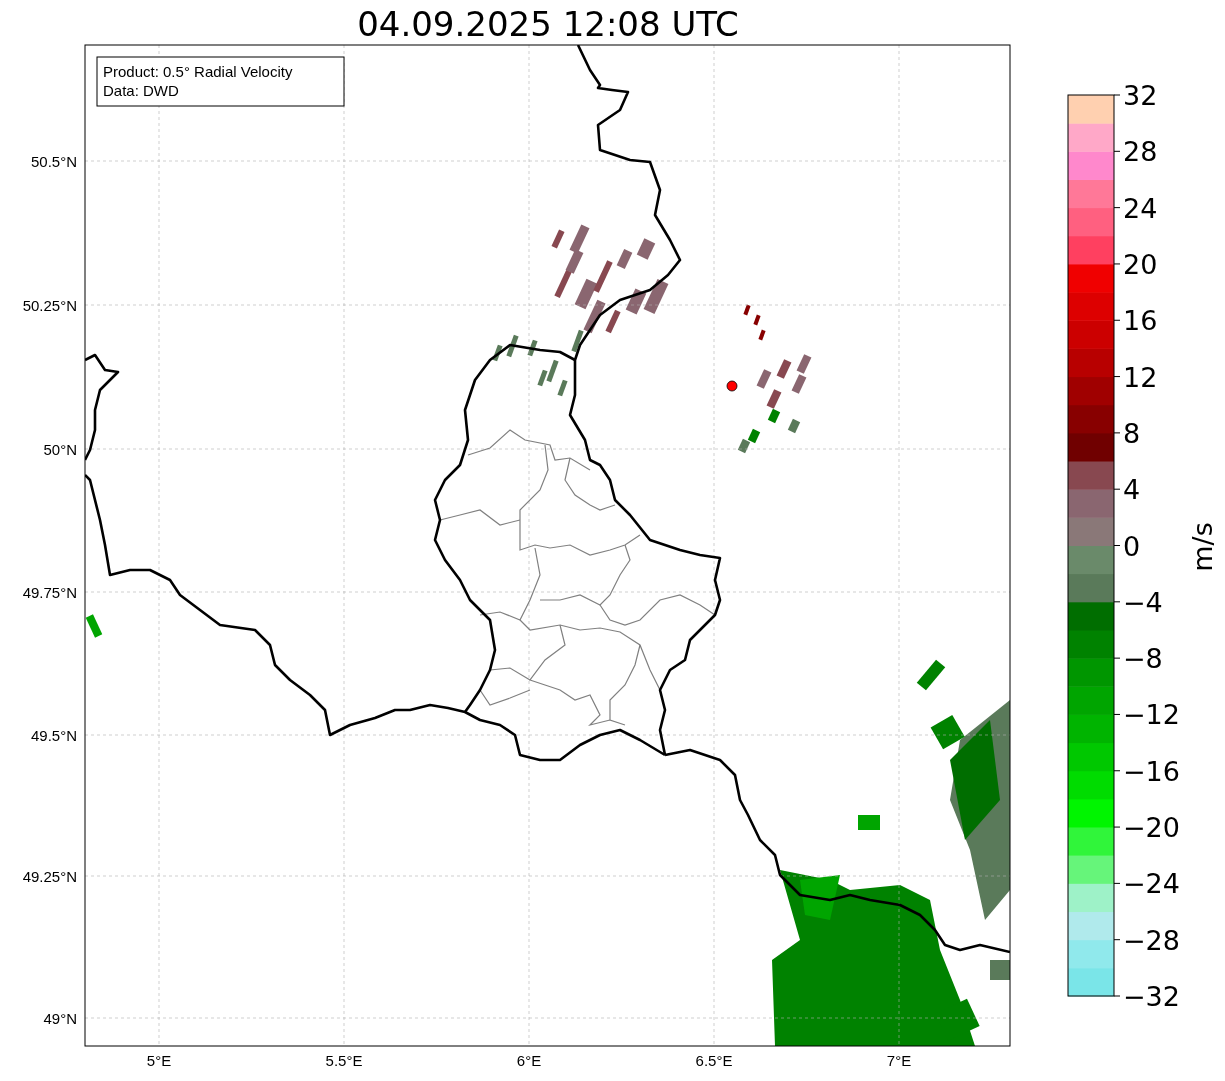 Image resolution: width=1225 pixels, height=1081 pixels. What do you see at coordinates (1132, 433) in the screenshot?
I see `colorbar-tick-label: 8` at bounding box center [1132, 433].